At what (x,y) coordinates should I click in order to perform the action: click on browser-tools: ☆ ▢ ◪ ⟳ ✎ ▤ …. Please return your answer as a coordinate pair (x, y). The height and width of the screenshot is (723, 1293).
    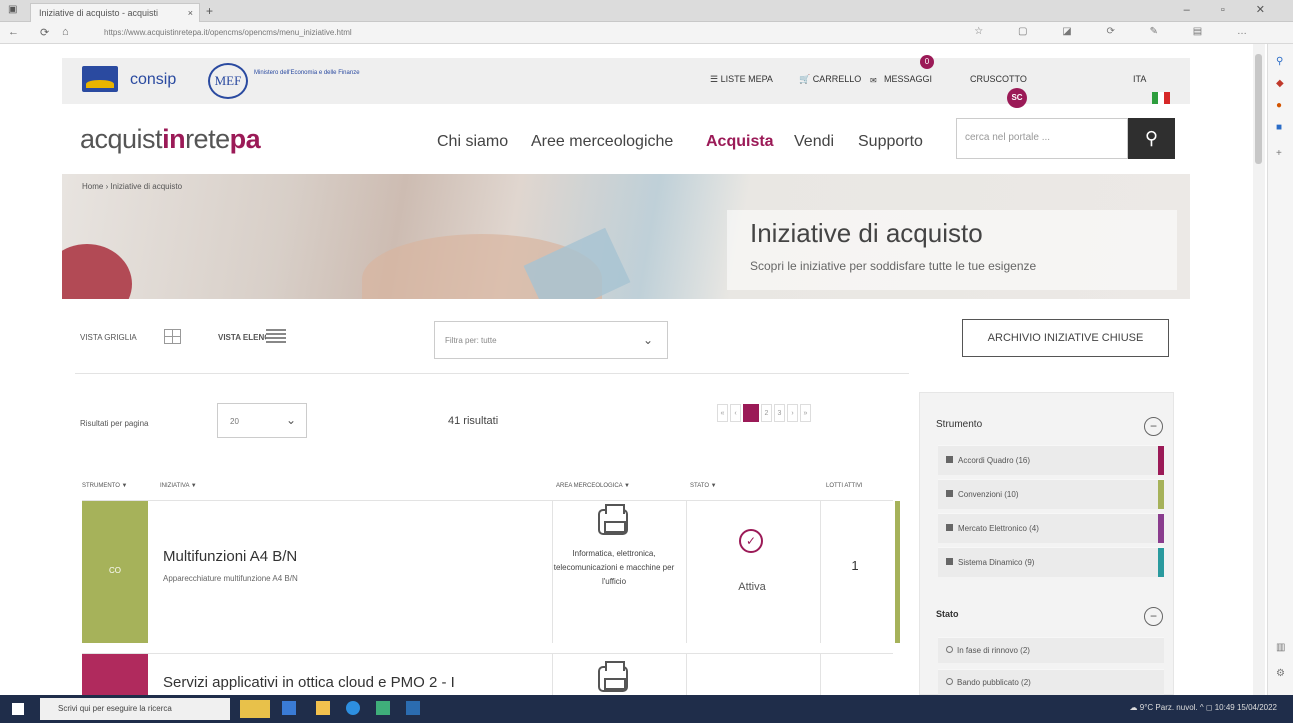
    Looking at the image, I should click on (1118, 31).